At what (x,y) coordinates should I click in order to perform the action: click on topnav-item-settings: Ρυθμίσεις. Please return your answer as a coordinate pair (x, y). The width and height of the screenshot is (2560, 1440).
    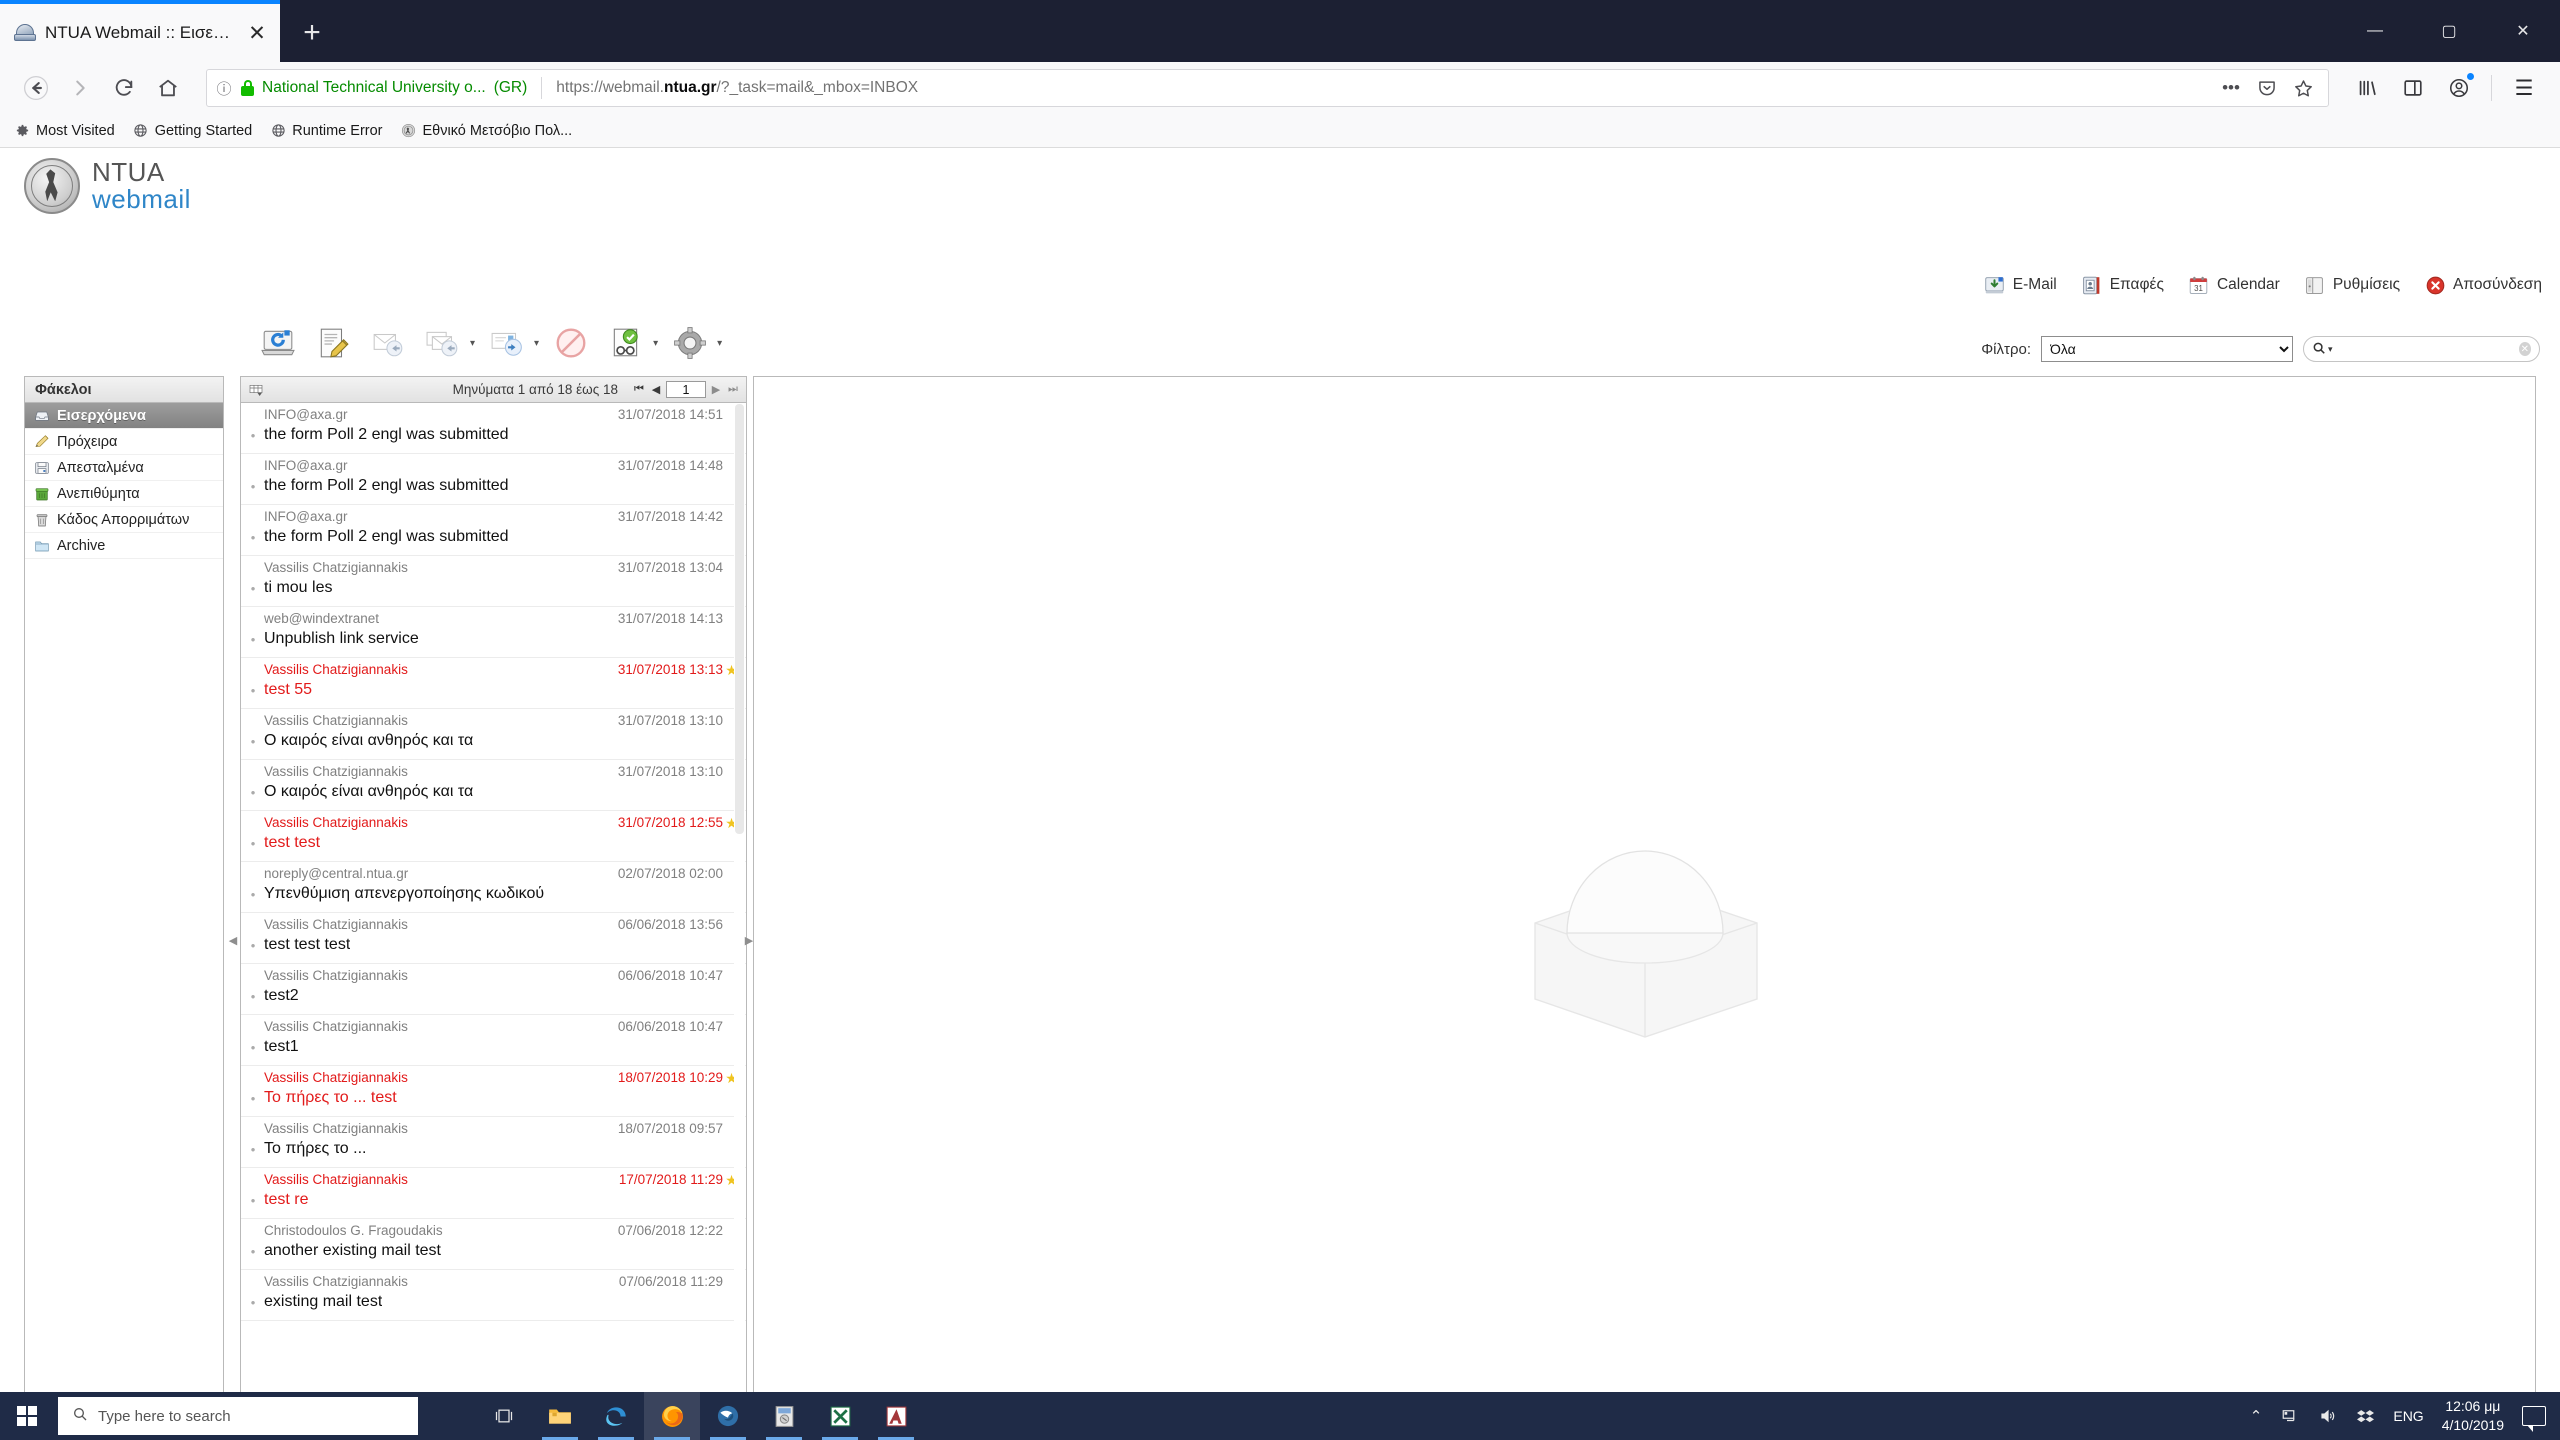
    Looking at the image, I should click on (2352, 285).